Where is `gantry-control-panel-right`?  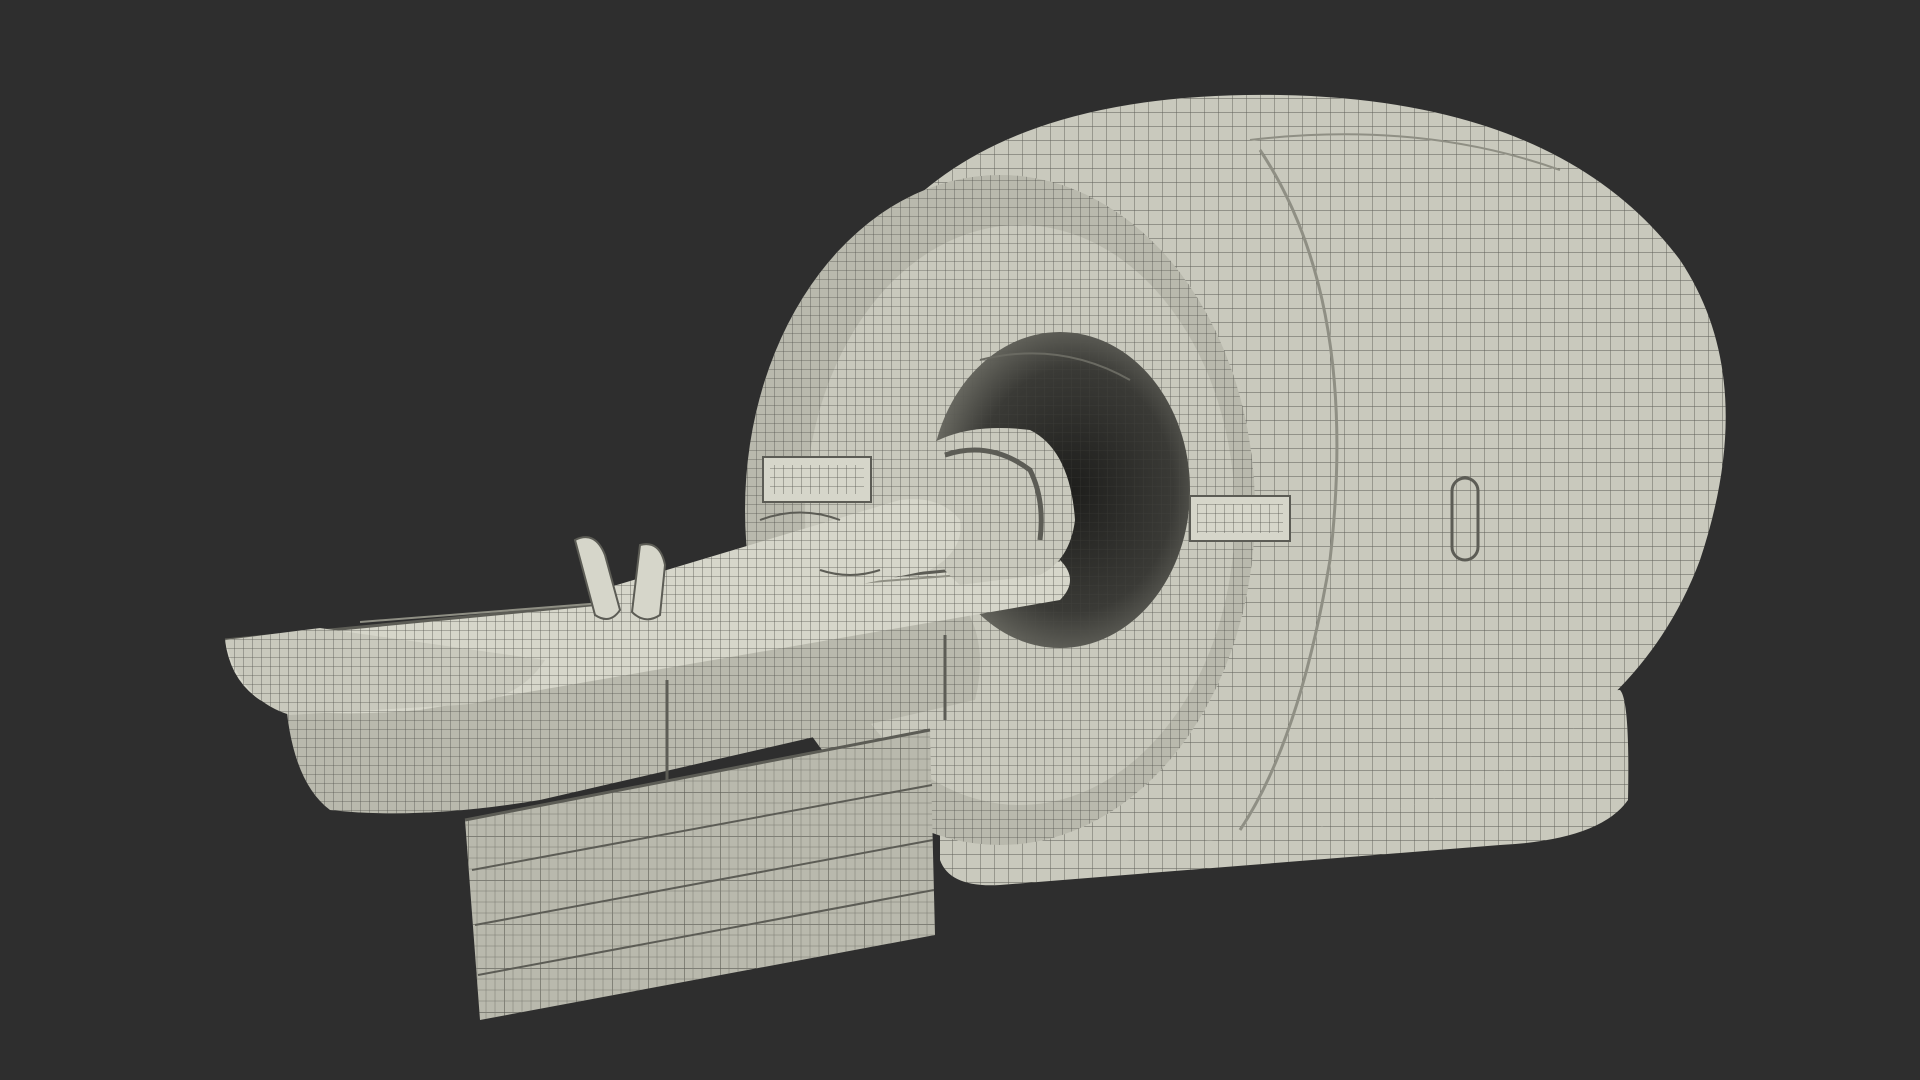 gantry-control-panel-right is located at coordinates (1240, 518).